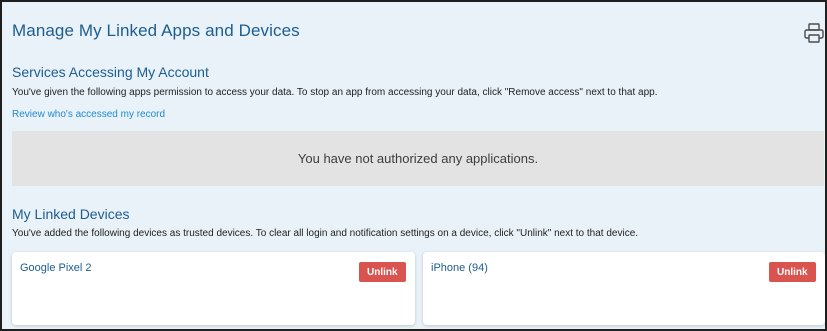 The image size is (827, 331). What do you see at coordinates (71, 214) in the screenshot?
I see `devices-section-title: My Linked Devices` at bounding box center [71, 214].